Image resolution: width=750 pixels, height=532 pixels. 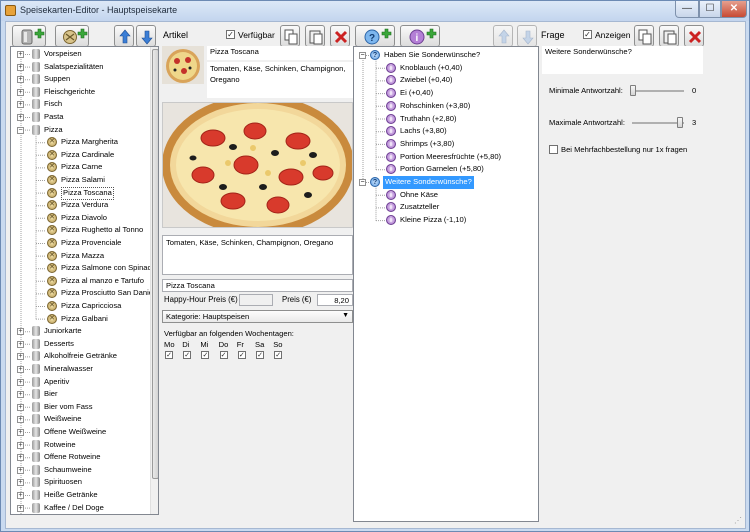 What do you see at coordinates (446, 144) in the screenshot?
I see `answer-row: i Shrimps (+3,80)` at bounding box center [446, 144].